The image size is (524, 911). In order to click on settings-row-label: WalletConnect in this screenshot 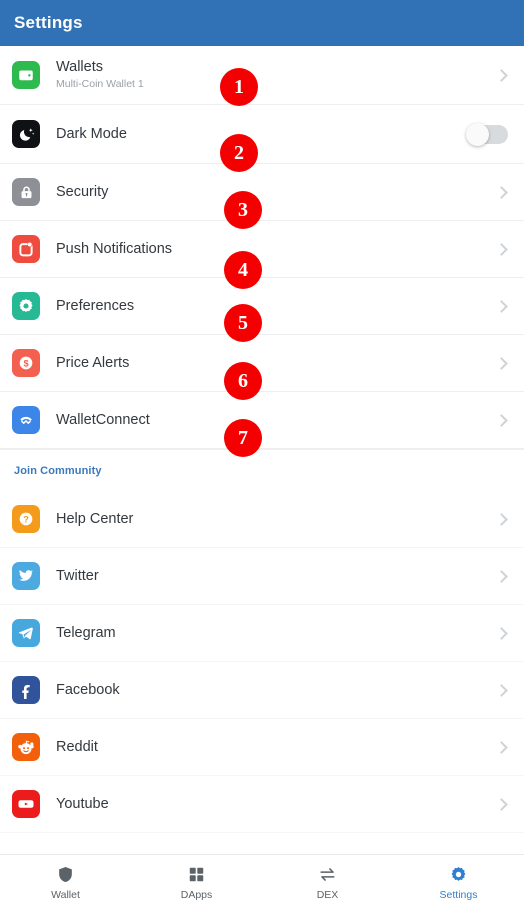, I will do `click(103, 419)`.